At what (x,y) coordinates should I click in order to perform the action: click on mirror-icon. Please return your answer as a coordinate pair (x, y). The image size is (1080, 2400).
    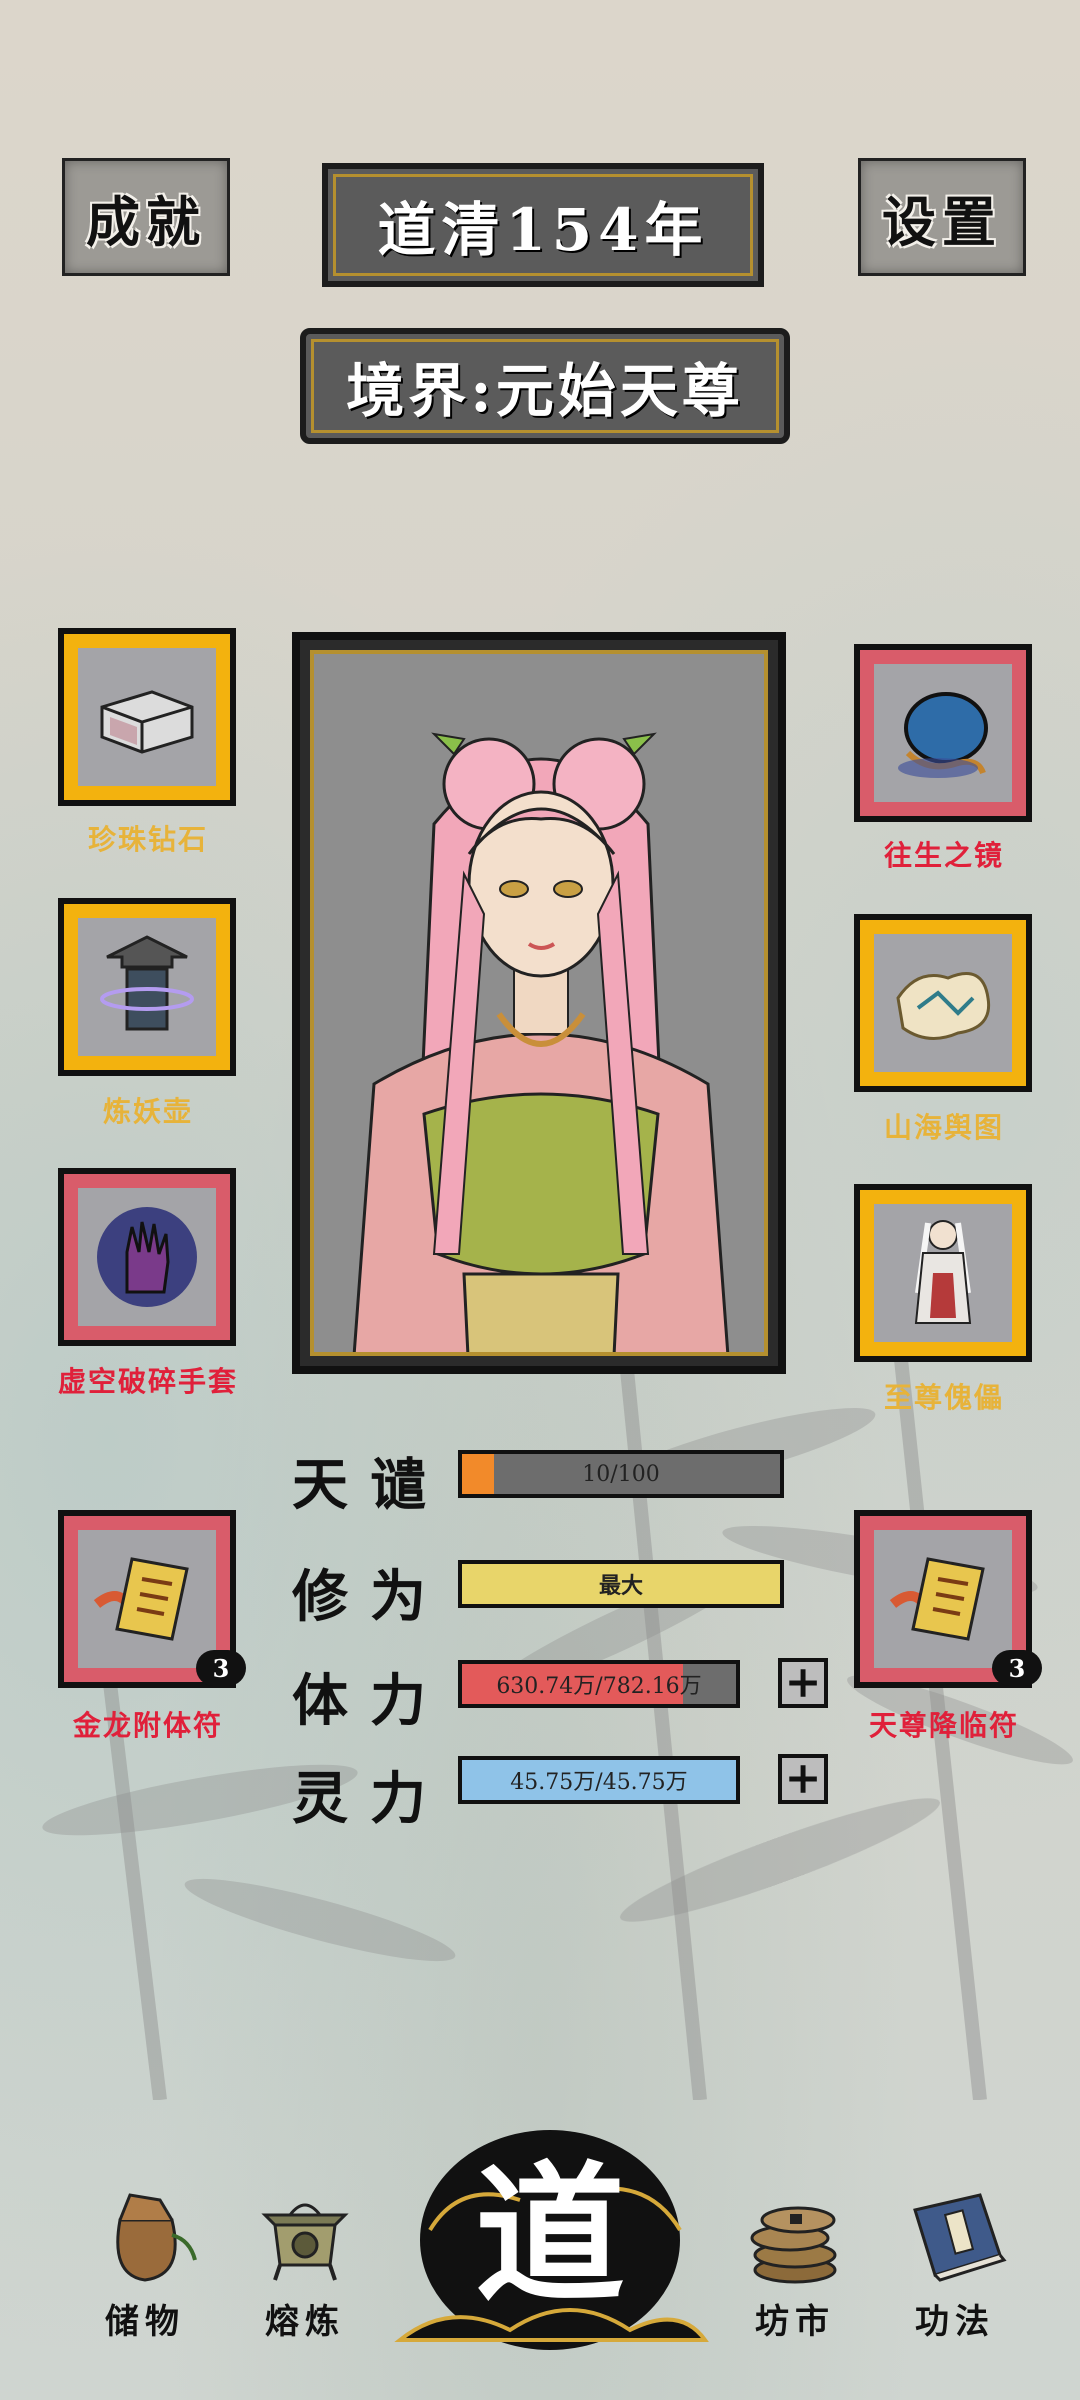
    Looking at the image, I should click on (943, 735).